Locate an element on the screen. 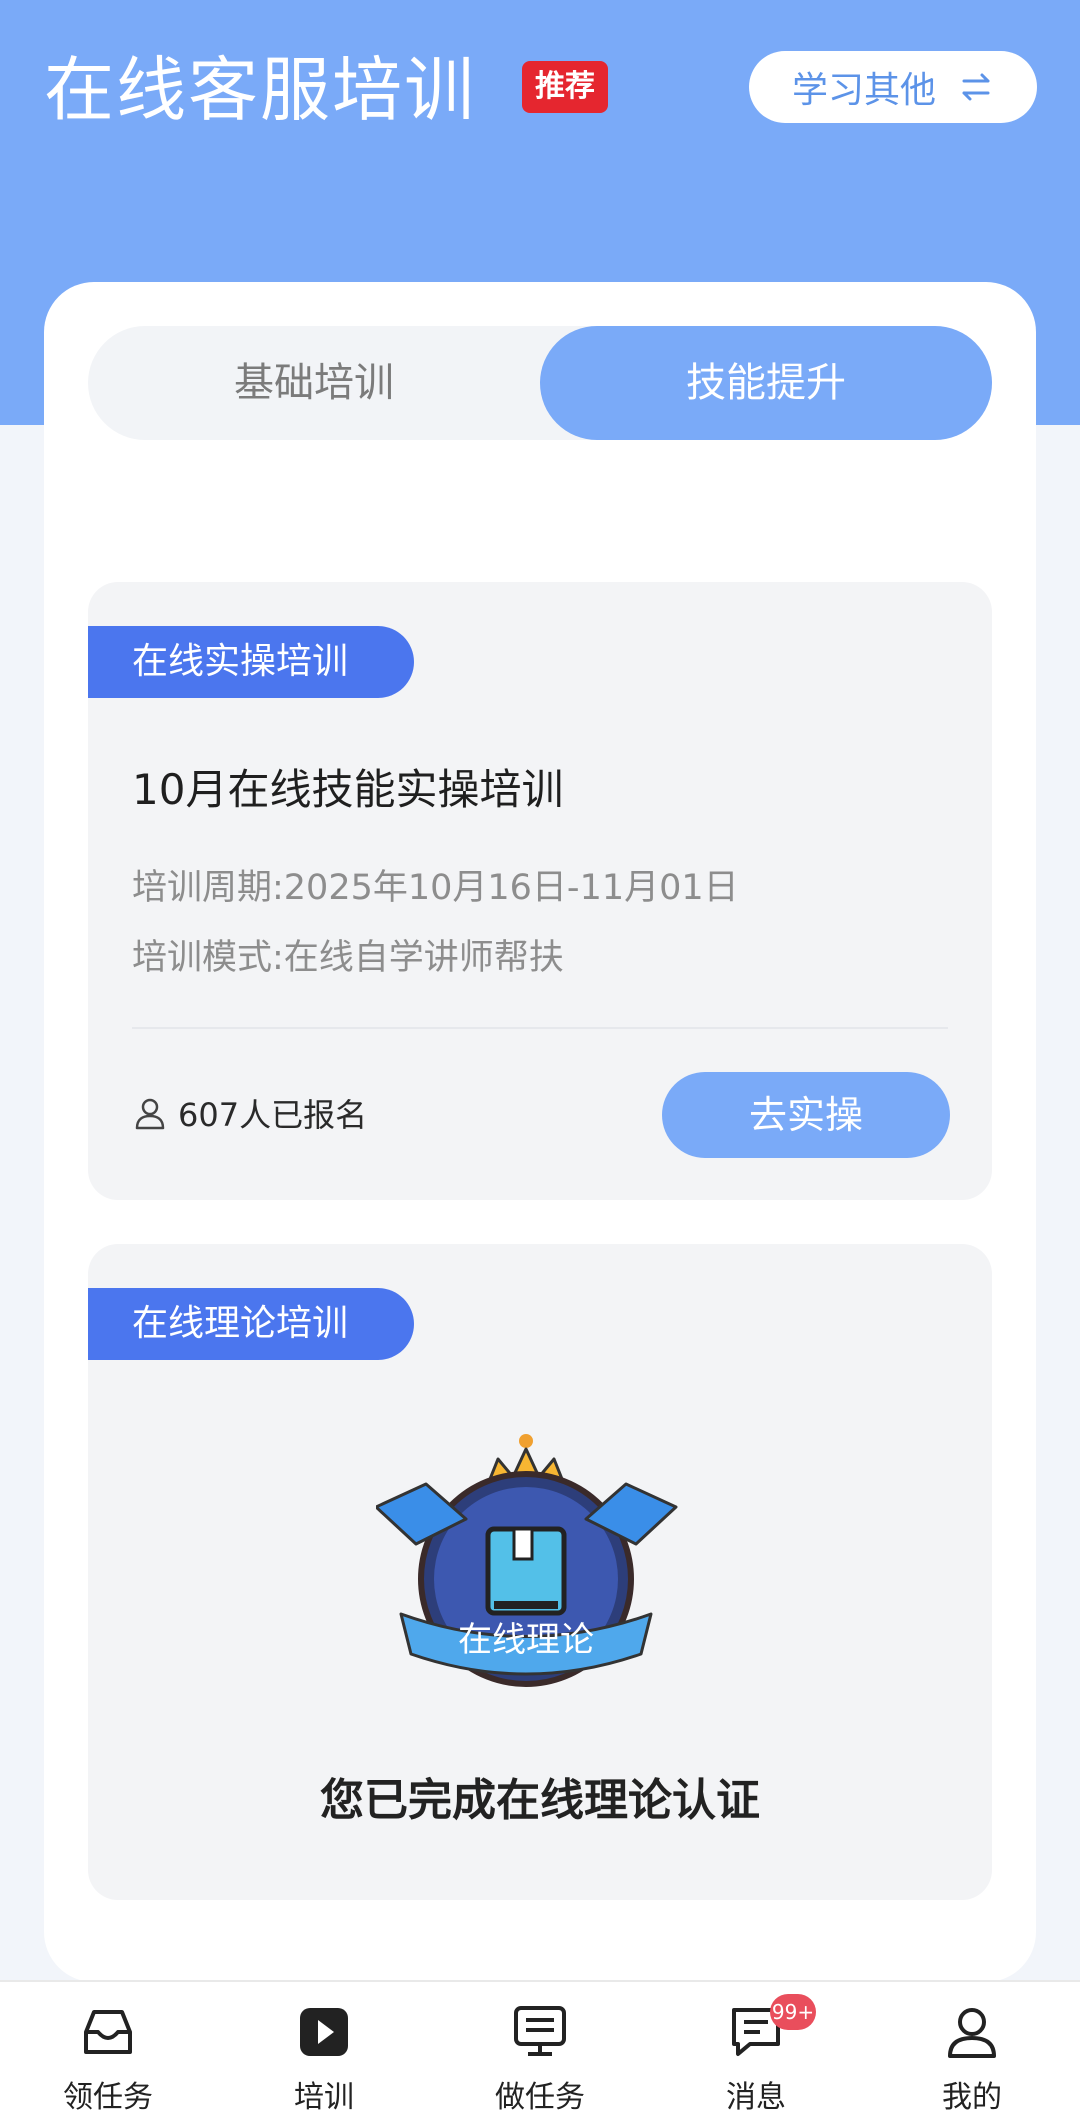 The image size is (1080, 2120). inbox-icon is located at coordinates (108, 2032).